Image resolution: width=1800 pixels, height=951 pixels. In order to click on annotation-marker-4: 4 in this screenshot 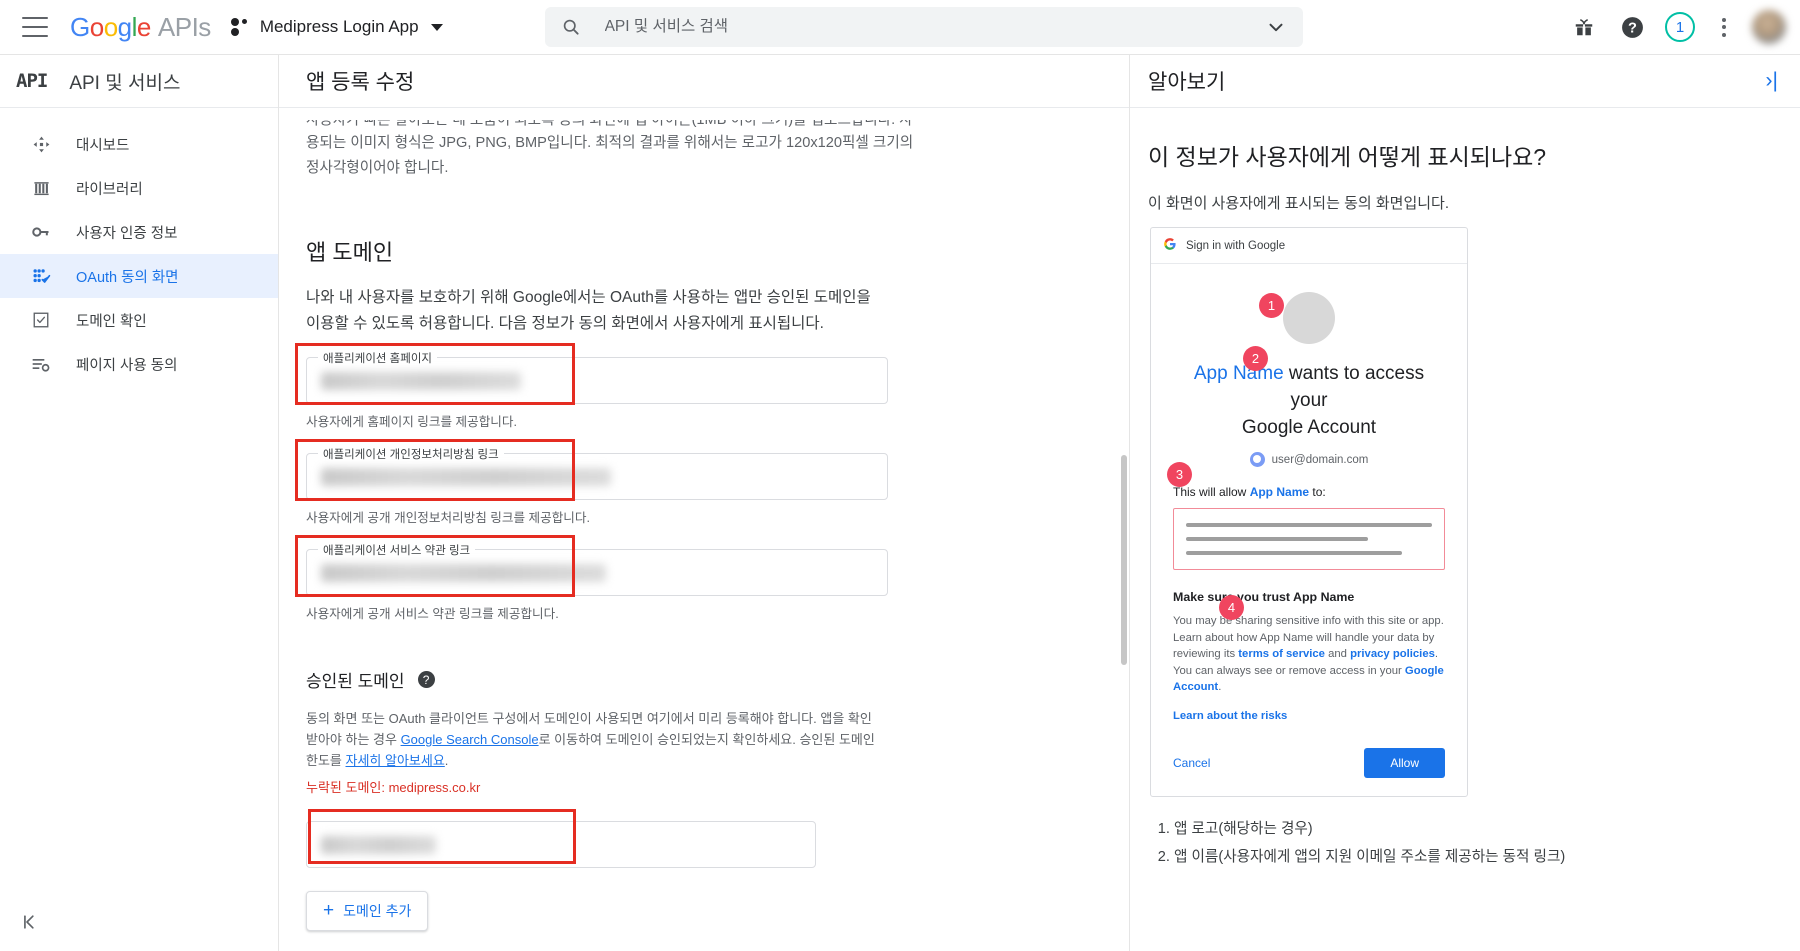, I will do `click(1231, 607)`.